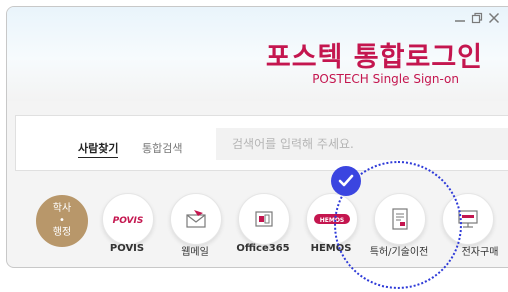 The image size is (508, 292). What do you see at coordinates (195, 252) in the screenshot?
I see `webmail-label: 웹메일` at bounding box center [195, 252].